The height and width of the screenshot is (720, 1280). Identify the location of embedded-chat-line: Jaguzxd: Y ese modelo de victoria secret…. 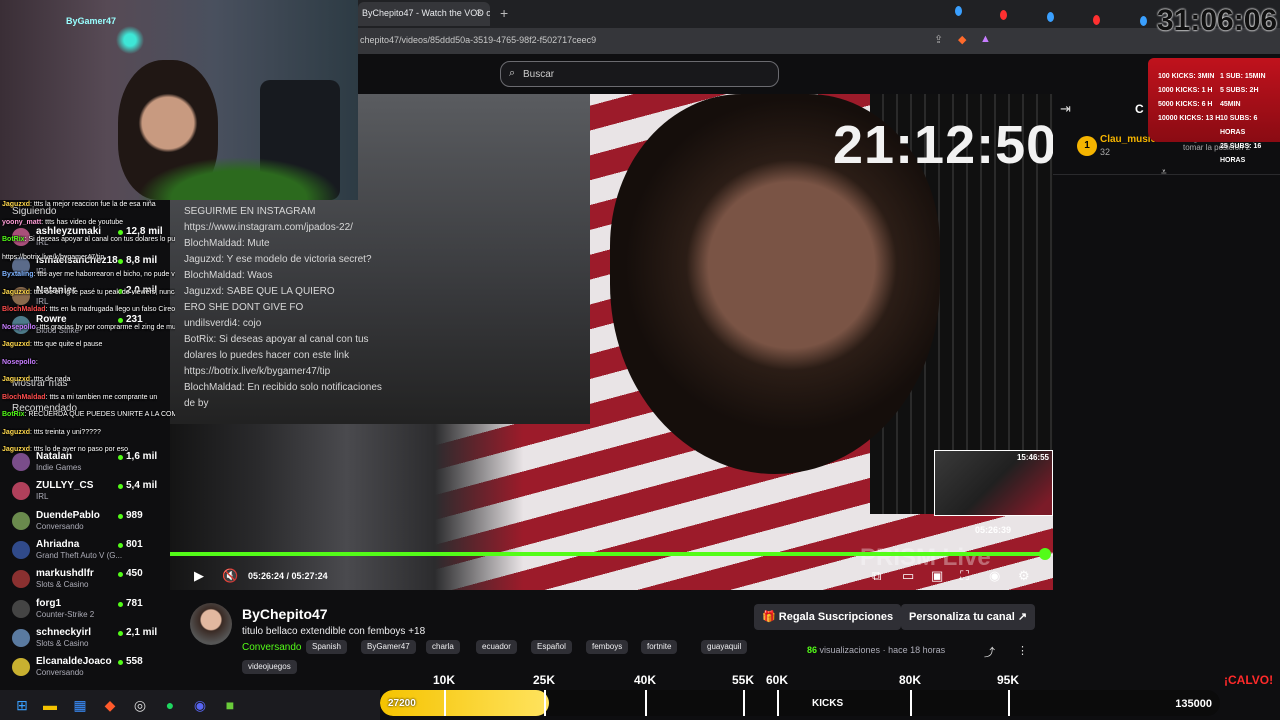
(278, 259).